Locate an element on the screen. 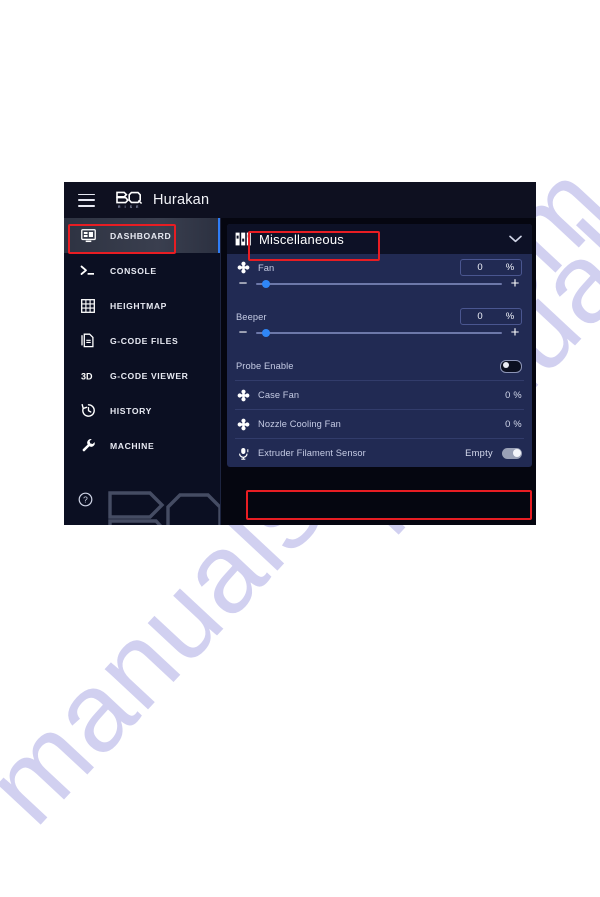 Image resolution: width=600 pixels, height=897 pixels. sidebar-label: HISTORY is located at coordinates (131, 410).